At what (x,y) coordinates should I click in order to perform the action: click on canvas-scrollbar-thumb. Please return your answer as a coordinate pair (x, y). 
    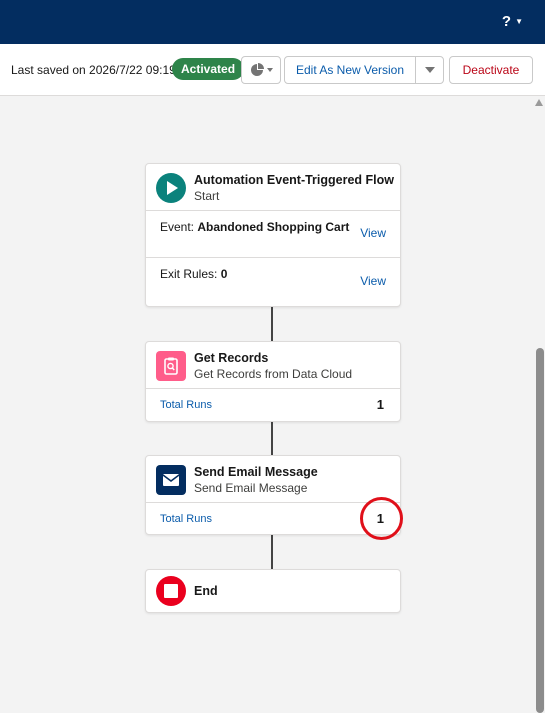
    Looking at the image, I should click on (540, 530).